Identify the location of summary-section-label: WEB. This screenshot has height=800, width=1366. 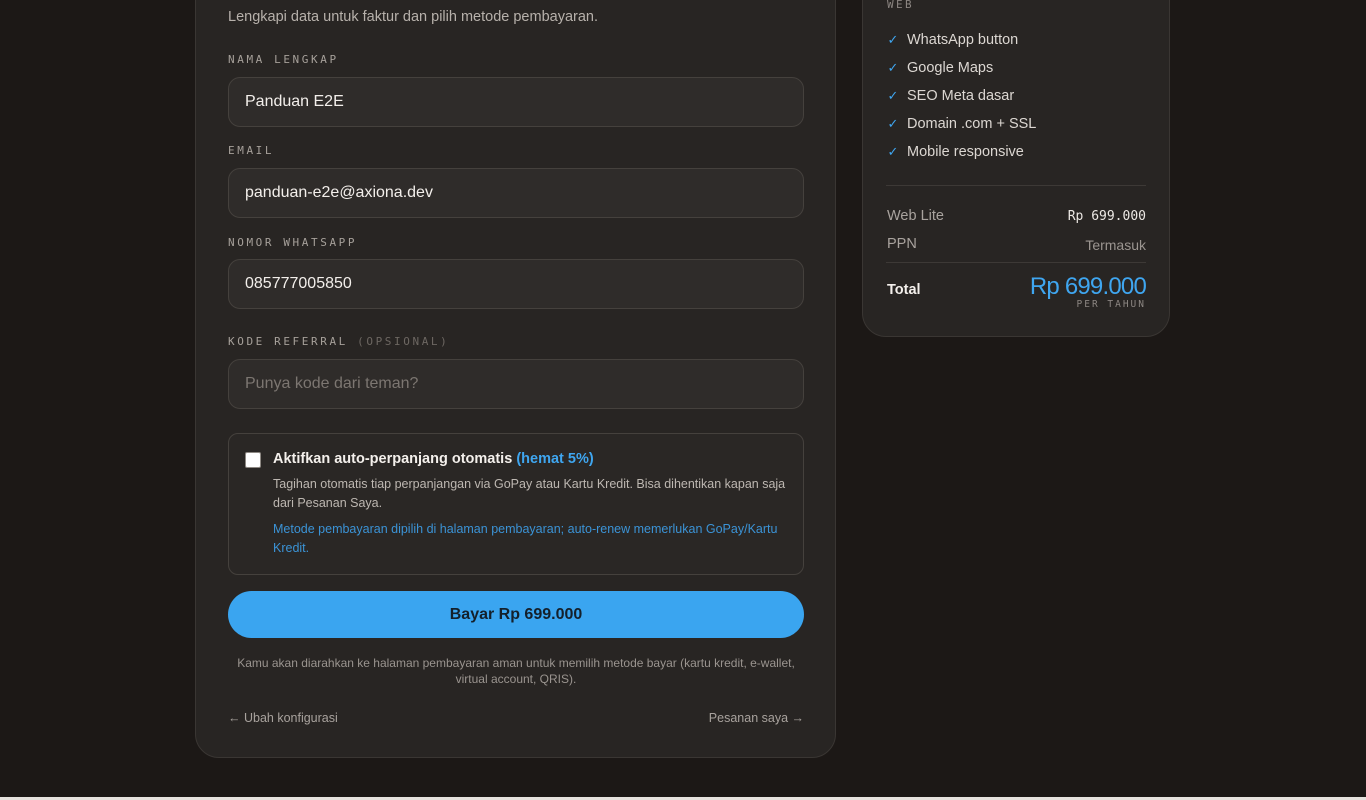
(901, 5).